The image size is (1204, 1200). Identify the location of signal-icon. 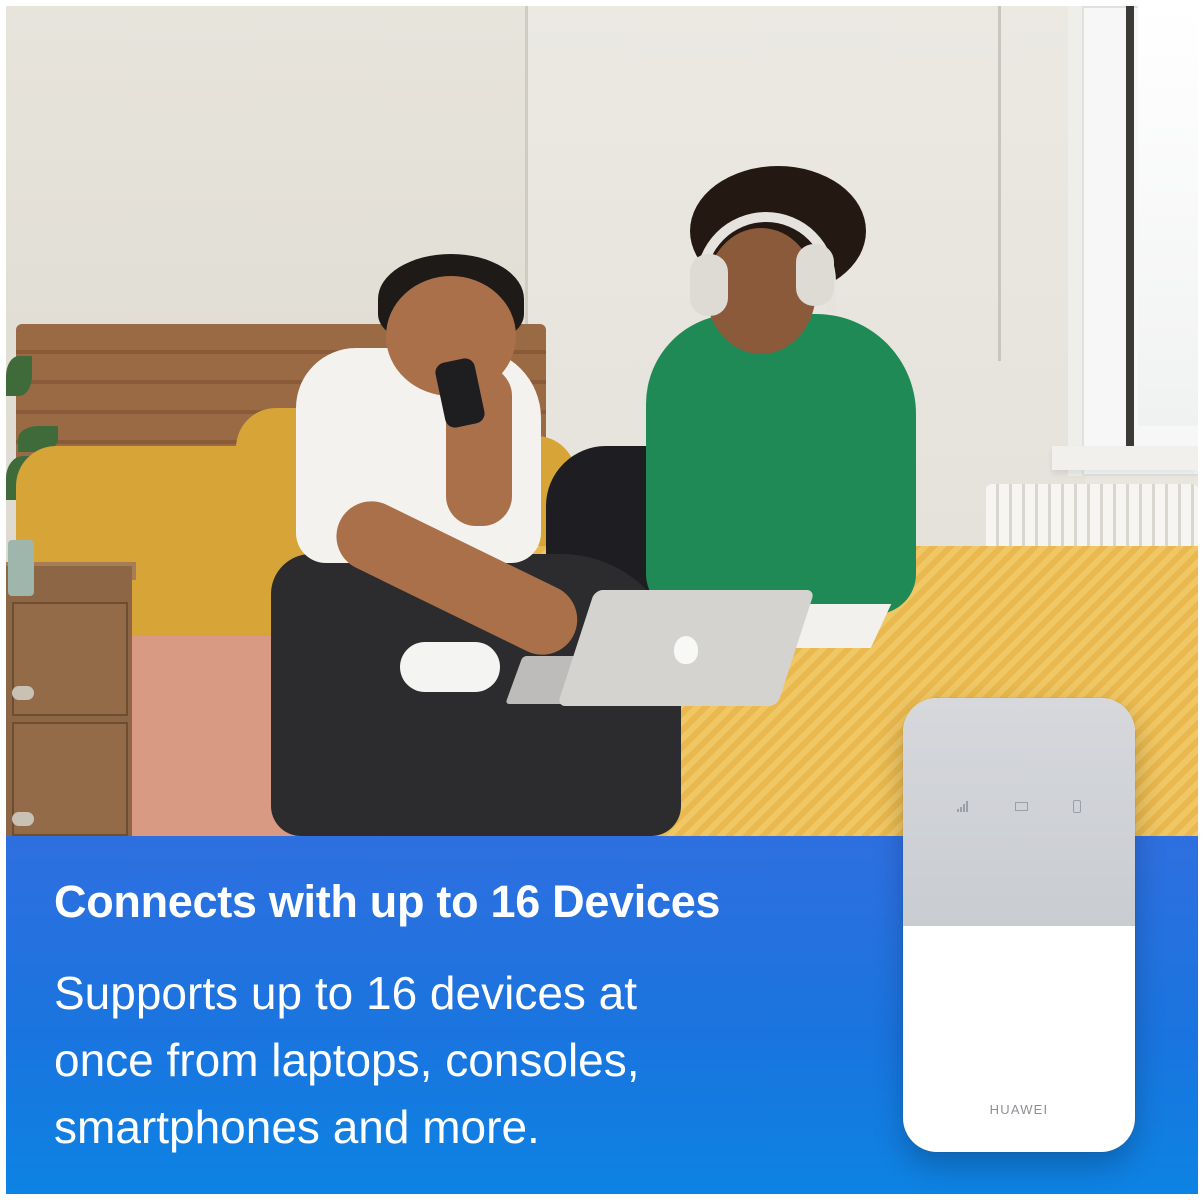
(963, 806).